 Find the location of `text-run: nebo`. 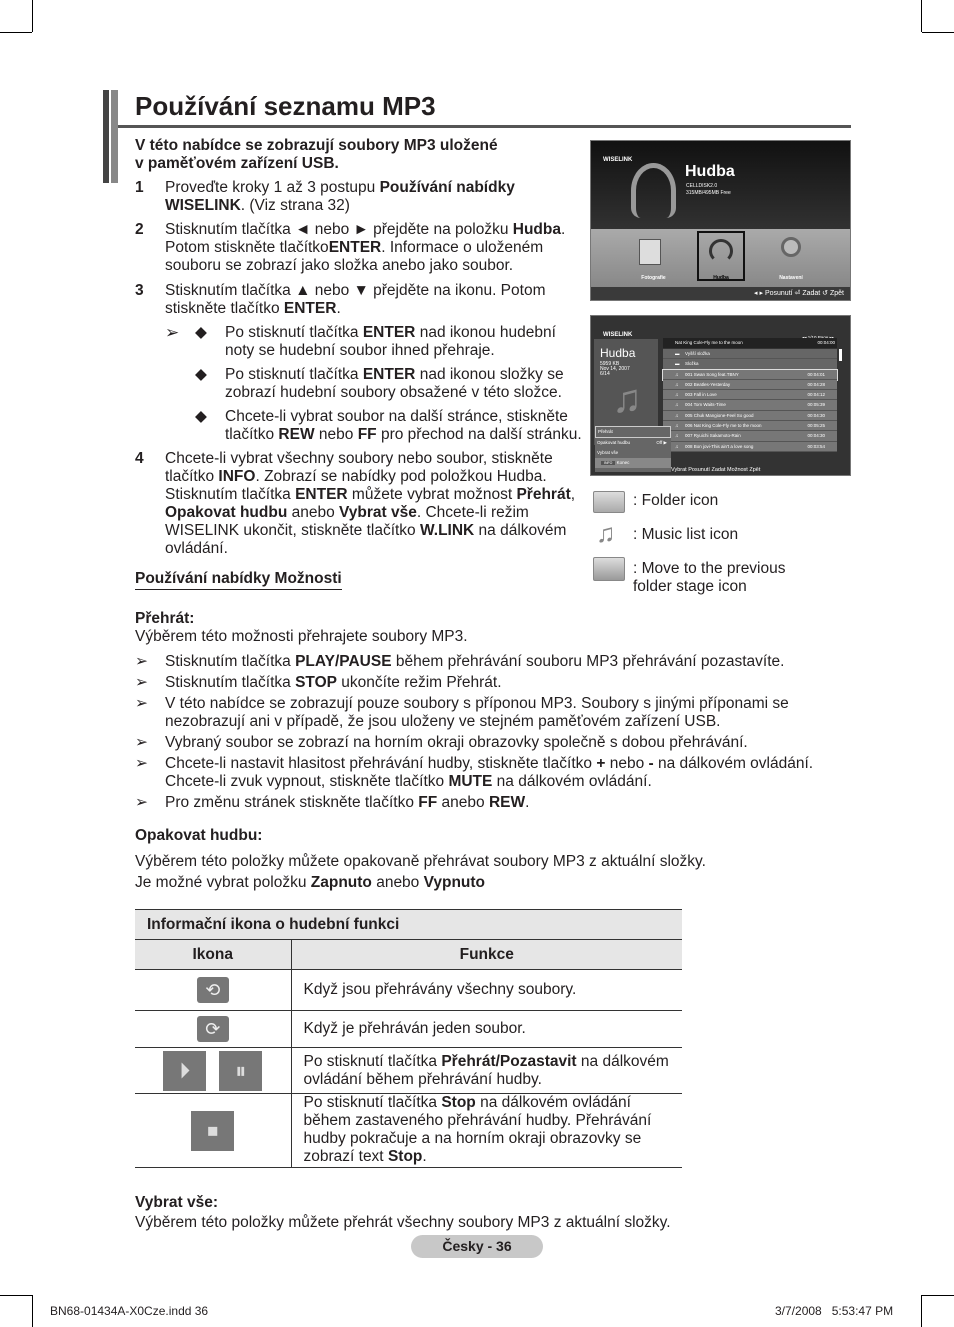

text-run: nebo is located at coordinates (627, 763).